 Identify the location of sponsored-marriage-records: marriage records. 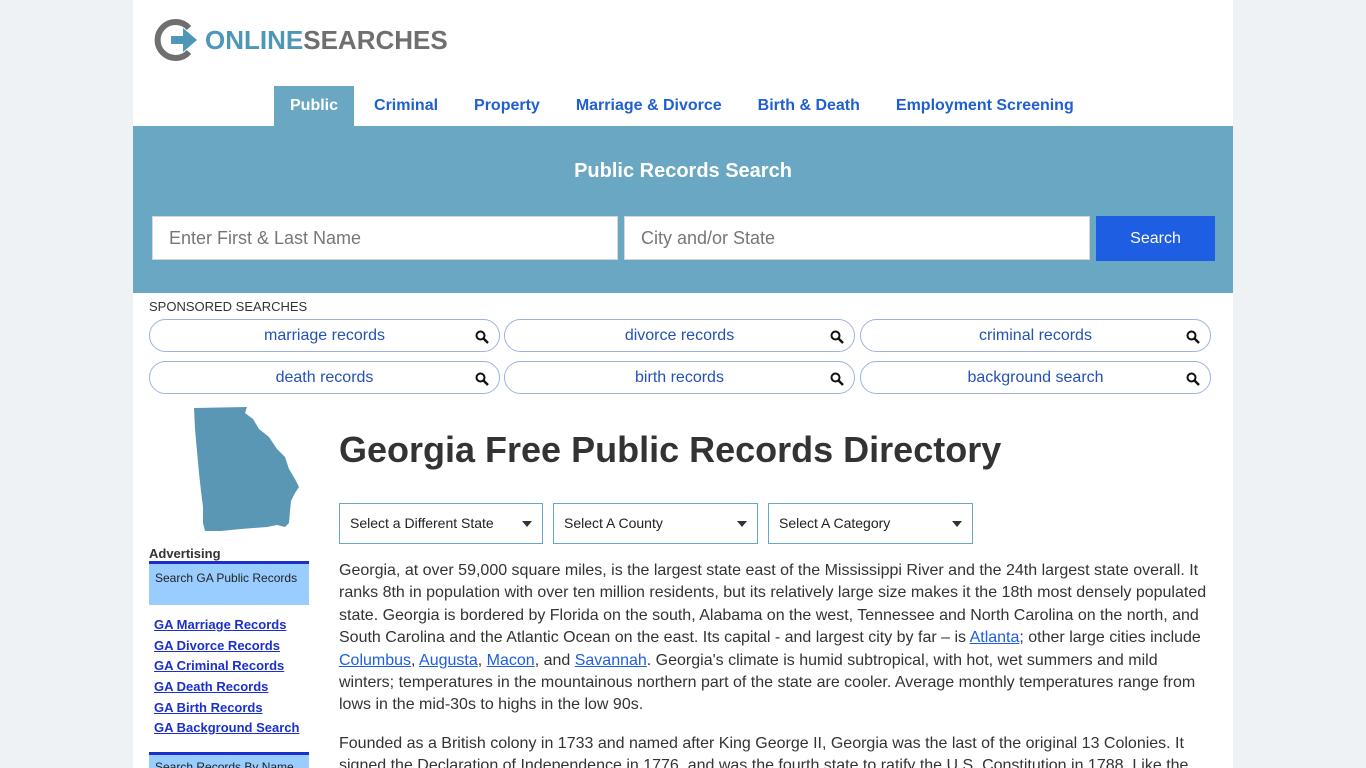
(324, 335).